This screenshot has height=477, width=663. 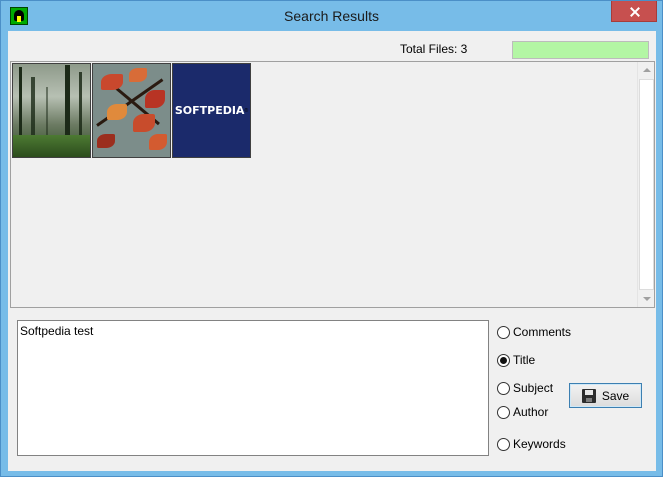 I want to click on thumbnail-softpedia: SOFTPEDIA ®, so click(x=211, y=110).